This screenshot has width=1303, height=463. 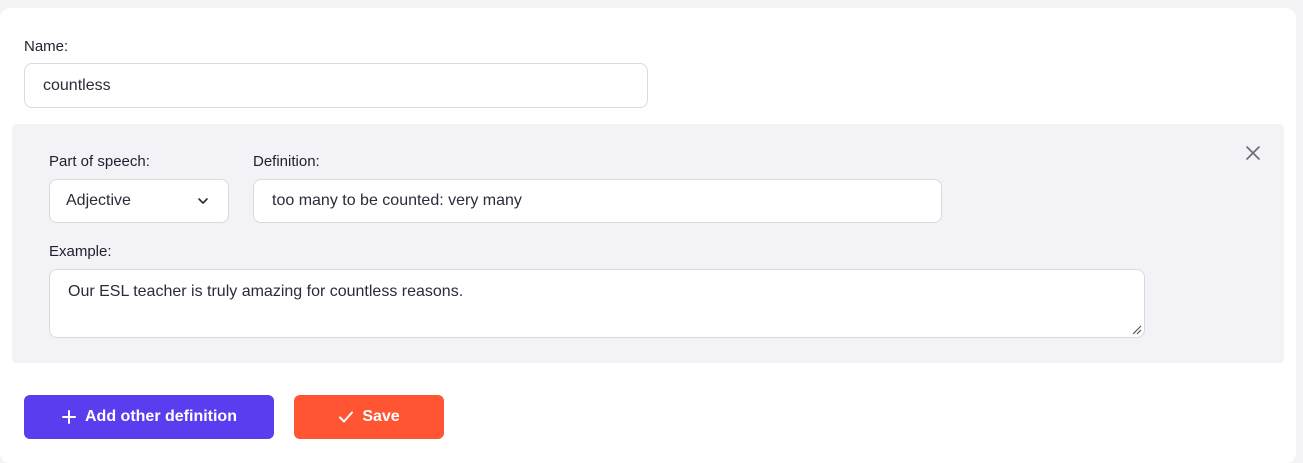 I want to click on name-input-value: countless, so click(x=77, y=85).